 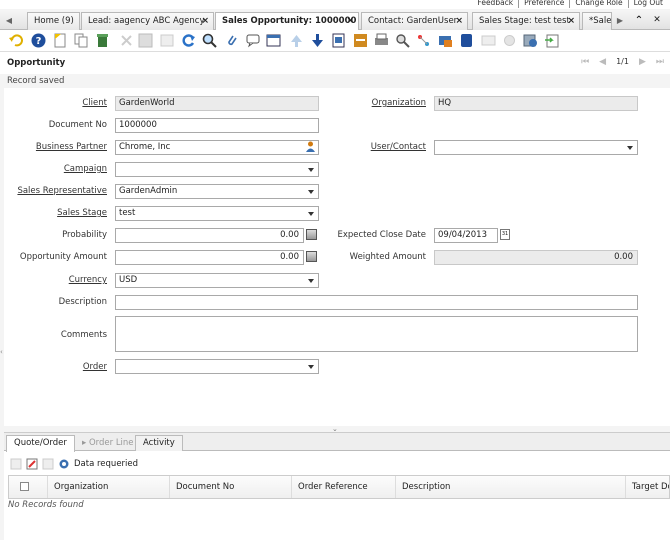 What do you see at coordinates (381, 235) in the screenshot?
I see `expected-close-label: Expected Close Date` at bounding box center [381, 235].